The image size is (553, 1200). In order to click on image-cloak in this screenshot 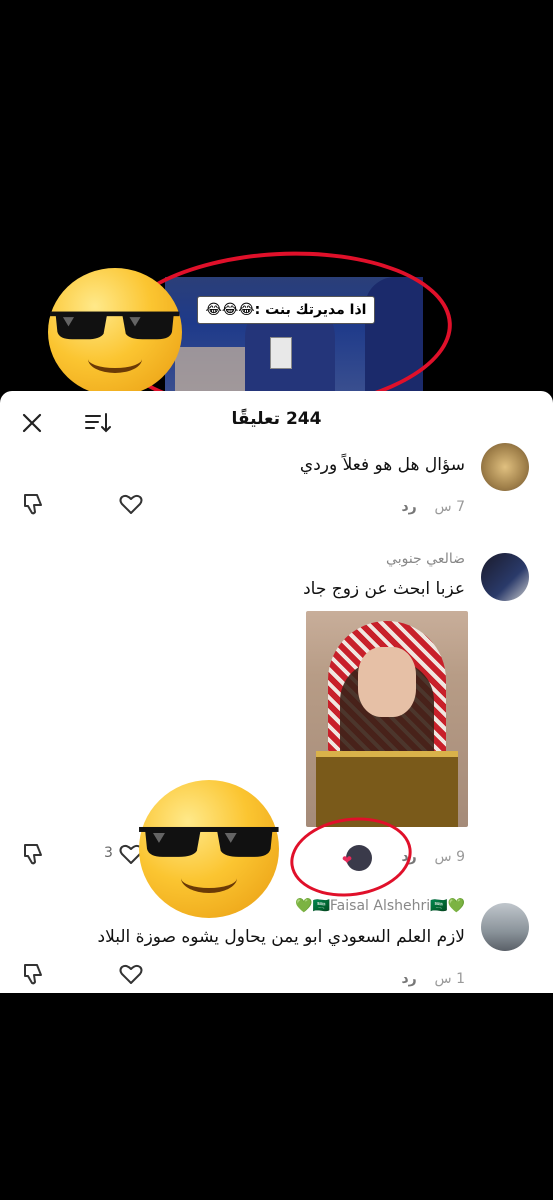, I will do `click(387, 789)`.